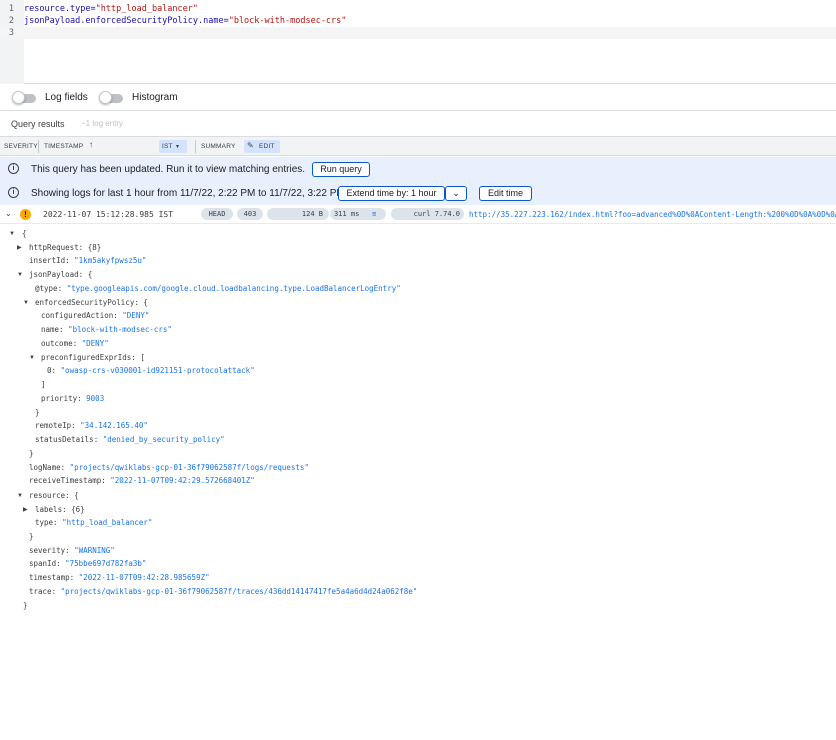 This screenshot has width=836, height=740. Describe the element at coordinates (218, 146) in the screenshot. I see `summary-column: SUMMARY` at that location.